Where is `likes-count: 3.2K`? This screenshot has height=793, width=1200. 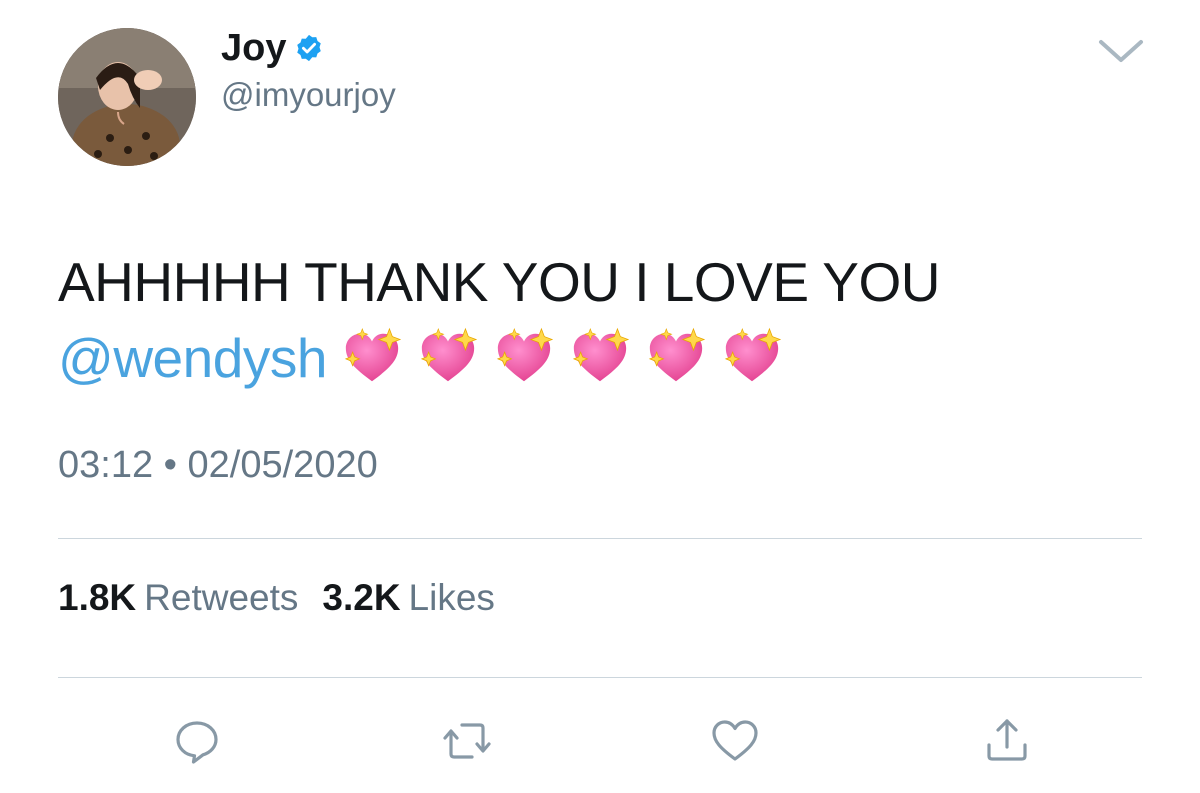
likes-count: 3.2K is located at coordinates (361, 597).